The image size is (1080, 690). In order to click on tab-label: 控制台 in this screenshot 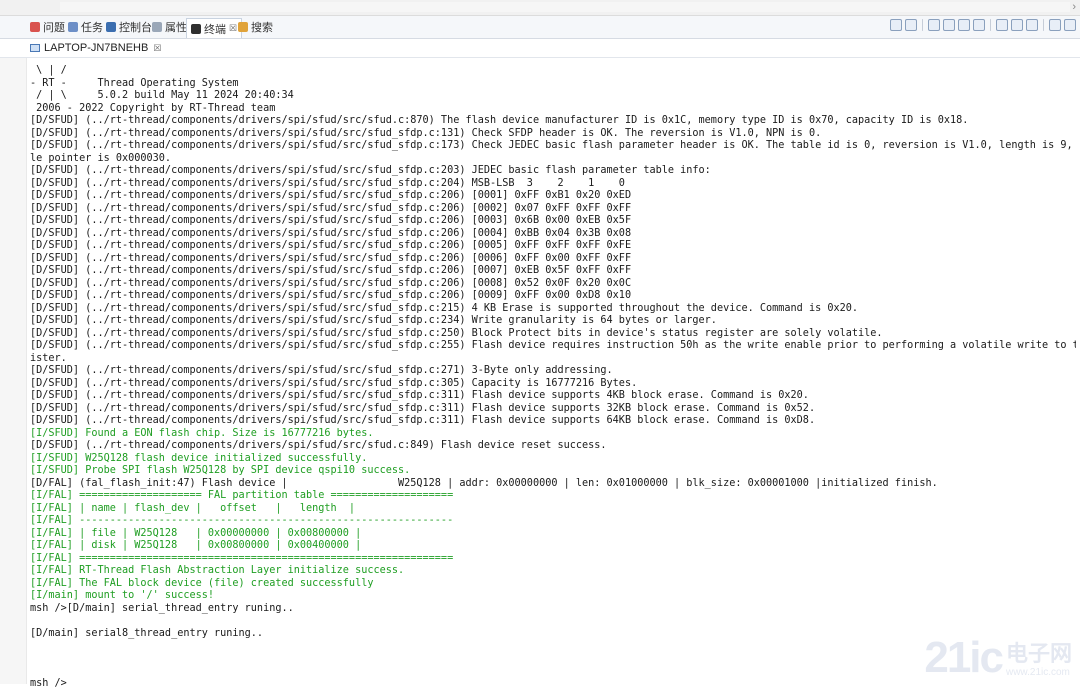, I will do `click(135, 27)`.